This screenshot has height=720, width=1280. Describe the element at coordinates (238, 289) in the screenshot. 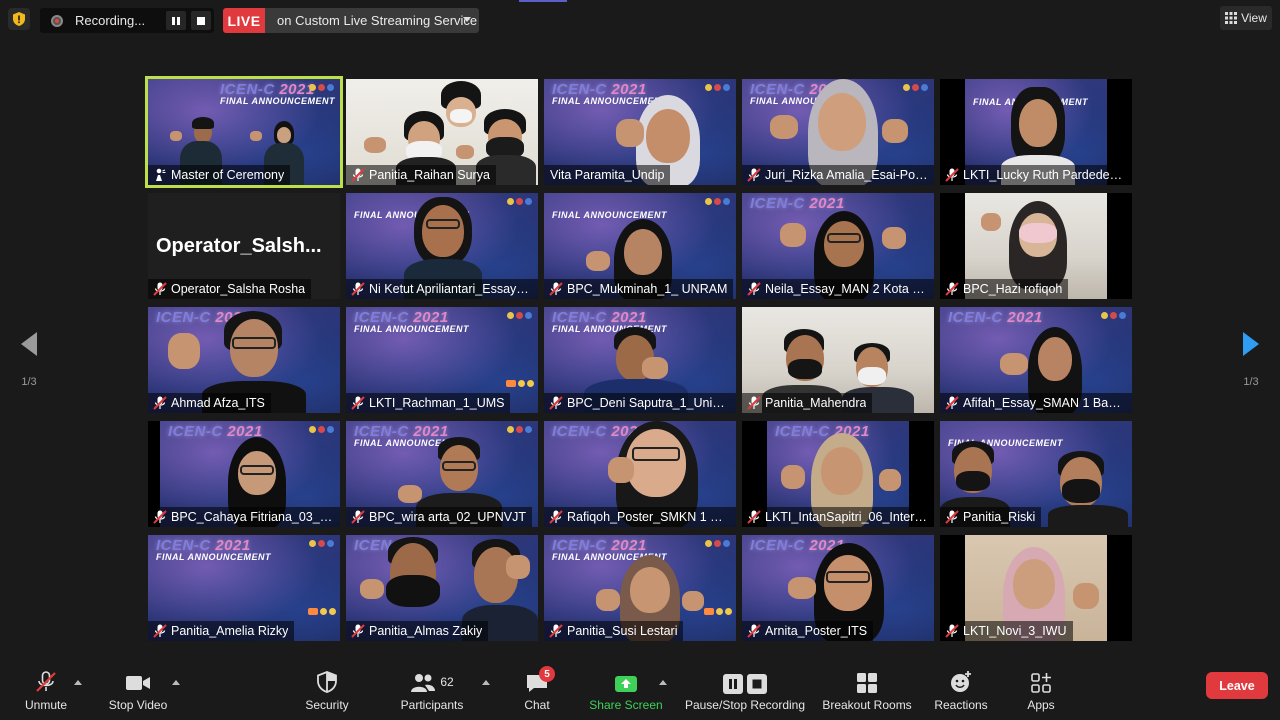

I see `participant-name: Operator_Salsha Rosha` at that location.